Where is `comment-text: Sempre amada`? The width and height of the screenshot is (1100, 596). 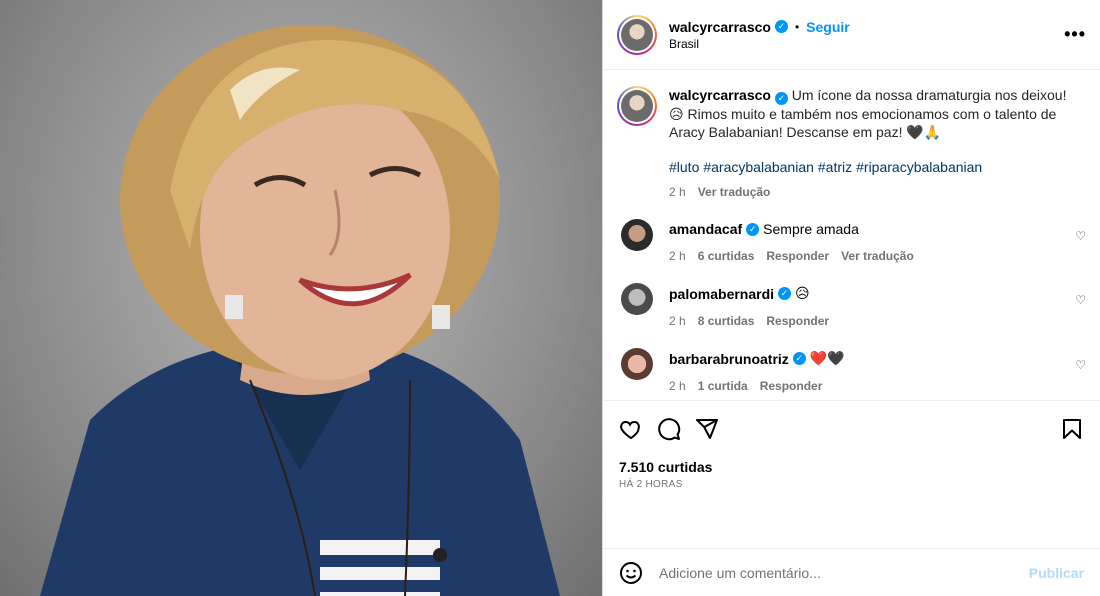 comment-text: Sempre amada is located at coordinates (811, 229).